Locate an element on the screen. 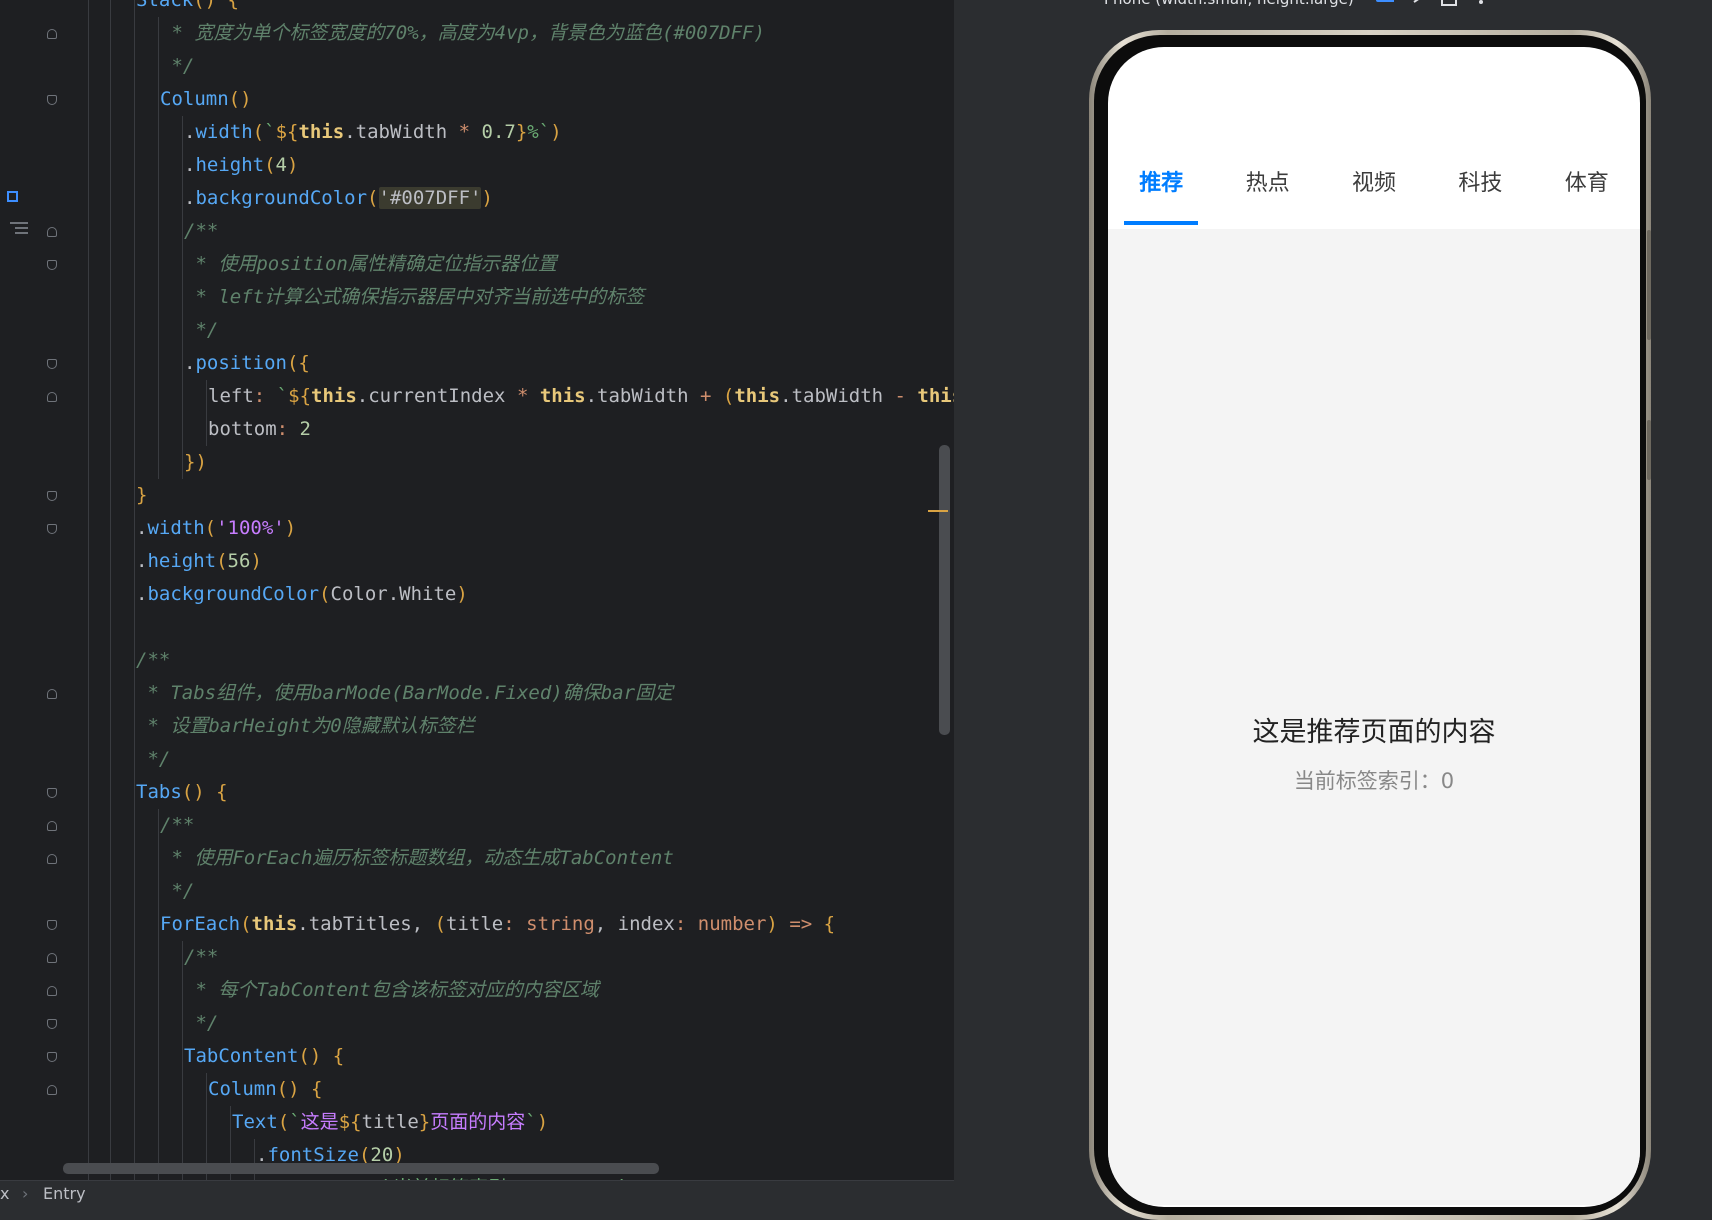  code-line: Stack() { is located at coordinates (521, 8).